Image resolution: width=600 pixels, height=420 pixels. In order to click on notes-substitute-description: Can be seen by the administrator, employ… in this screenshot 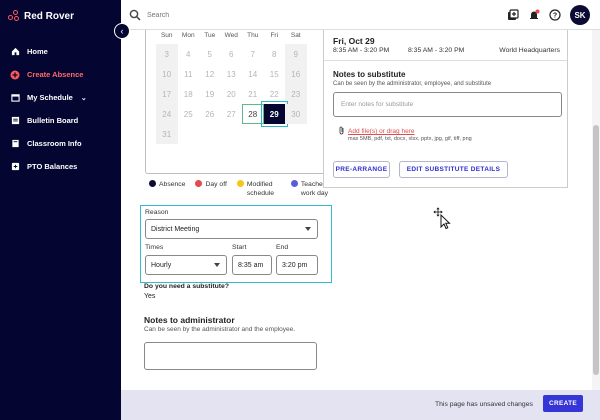, I will do `click(412, 84)`.